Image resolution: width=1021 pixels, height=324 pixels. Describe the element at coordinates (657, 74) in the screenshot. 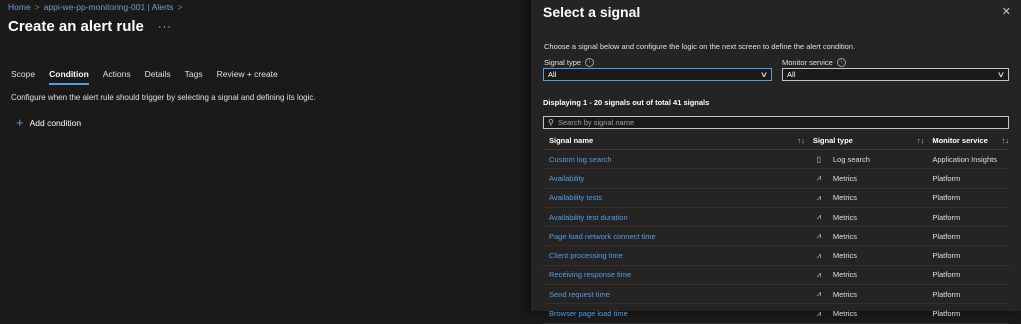

I see `signal-type-dropdown: All ∨` at that location.